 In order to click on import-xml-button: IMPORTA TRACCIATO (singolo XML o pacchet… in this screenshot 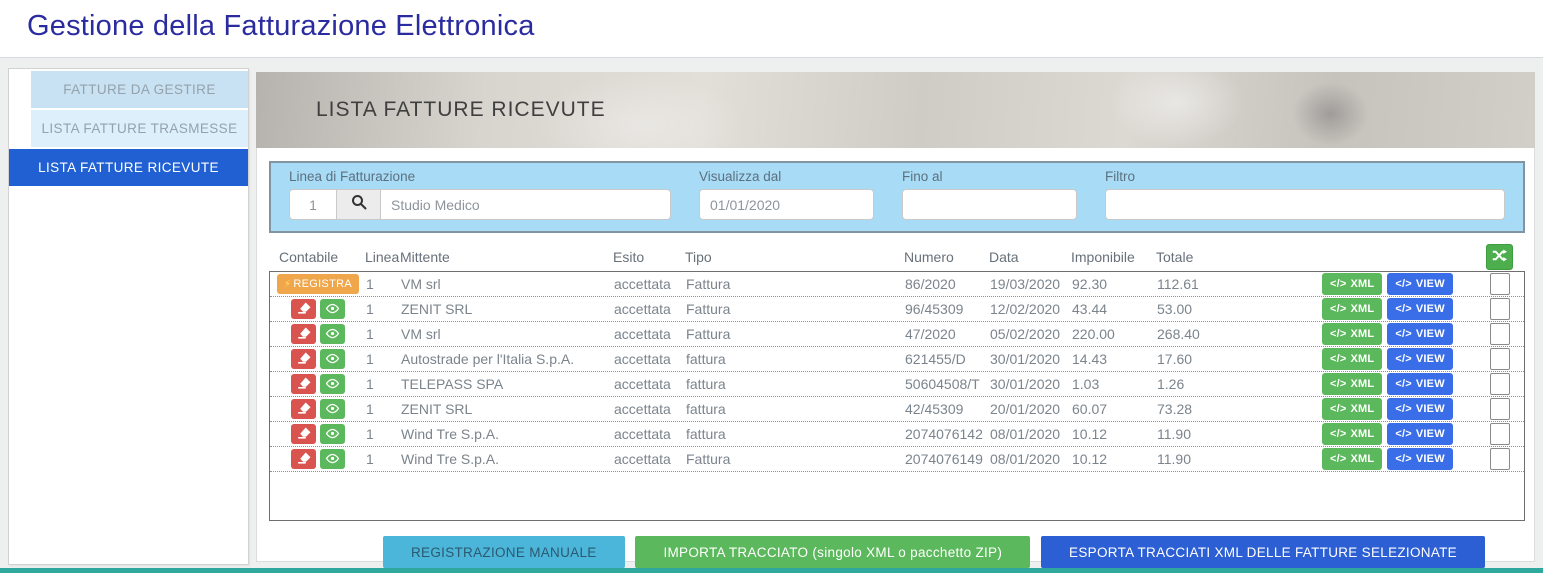, I will do `click(833, 552)`.